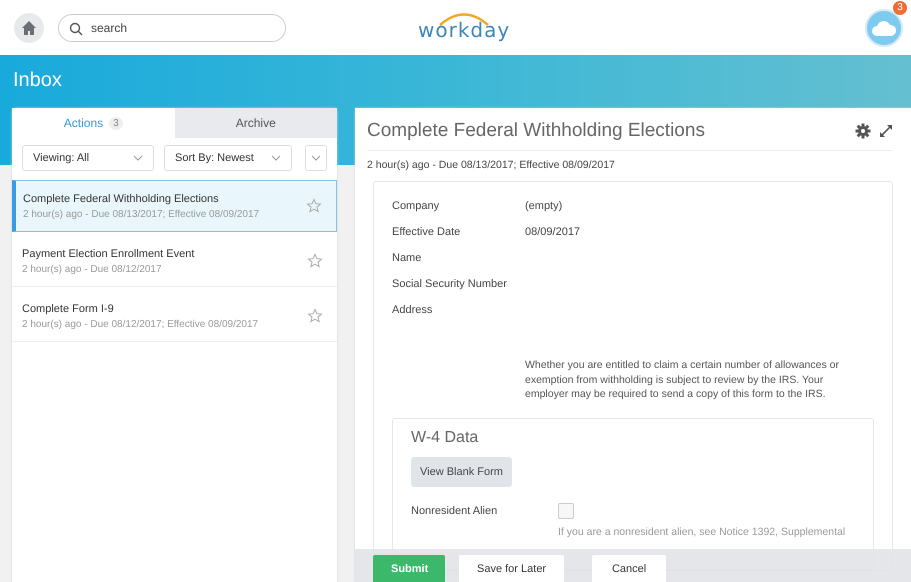 Image resolution: width=911 pixels, height=582 pixels. Describe the element at coordinates (121, 198) in the screenshot. I see `item-title: Complete Federal Withholding Elections` at that location.